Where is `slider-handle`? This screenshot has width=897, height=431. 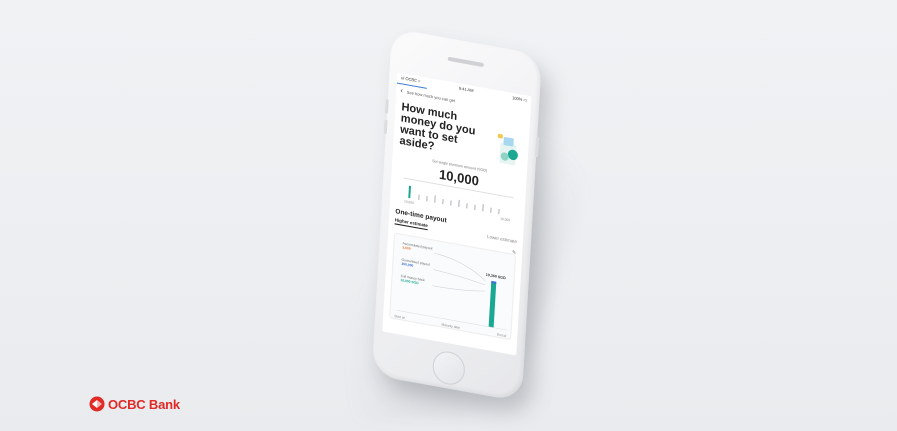
slider-handle is located at coordinates (409, 192).